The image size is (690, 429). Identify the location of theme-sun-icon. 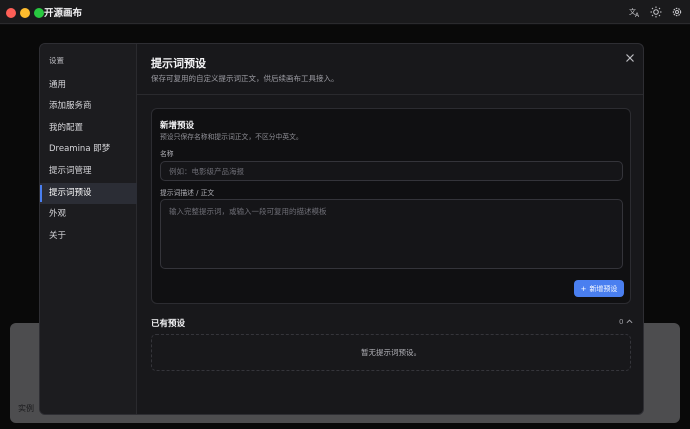
(656, 12).